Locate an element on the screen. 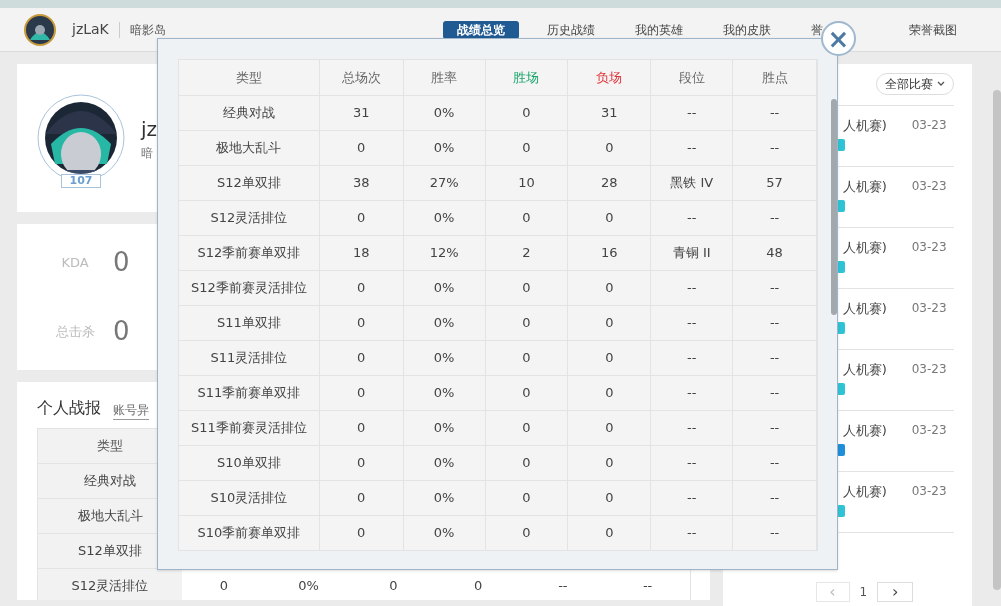 Image resolution: width=1001 pixels, height=606 pixels. table-cell: S11季前赛单双排 is located at coordinates (249, 393).